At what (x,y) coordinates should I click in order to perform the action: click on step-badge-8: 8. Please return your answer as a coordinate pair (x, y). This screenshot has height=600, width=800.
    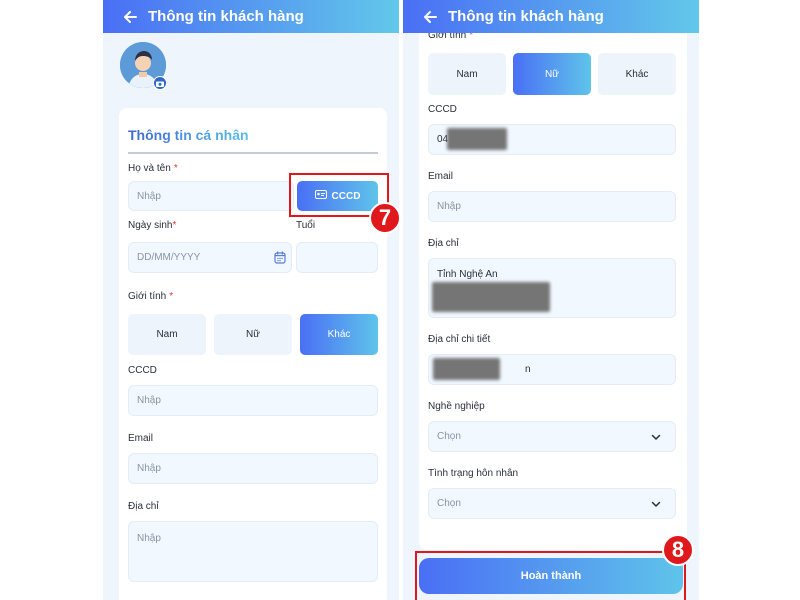
    Looking at the image, I should click on (678, 550).